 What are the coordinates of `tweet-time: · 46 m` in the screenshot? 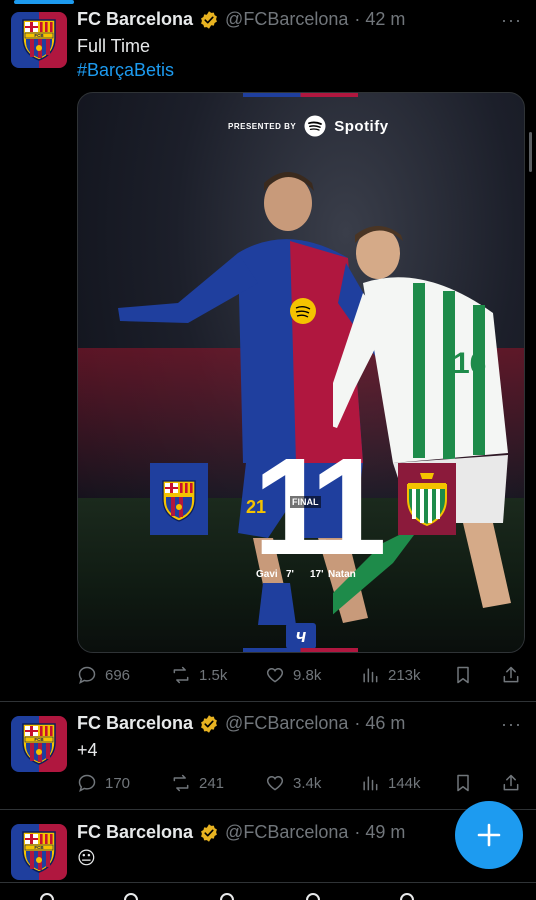 It's located at (379, 723).